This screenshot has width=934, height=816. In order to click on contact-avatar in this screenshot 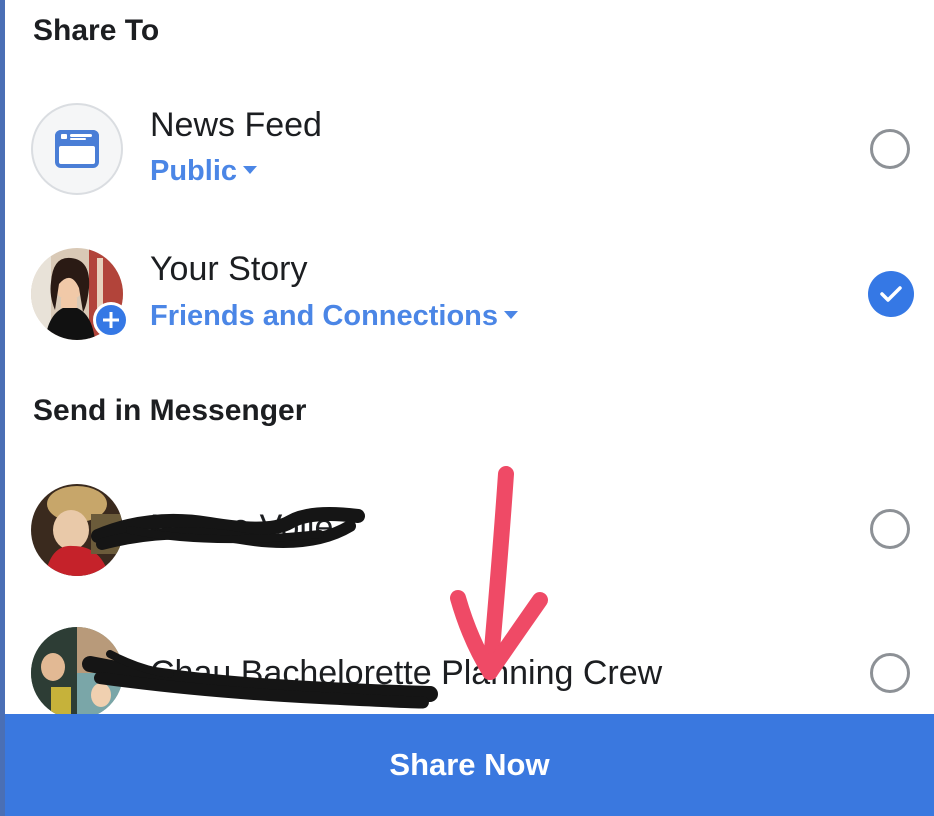, I will do `click(77, 530)`.